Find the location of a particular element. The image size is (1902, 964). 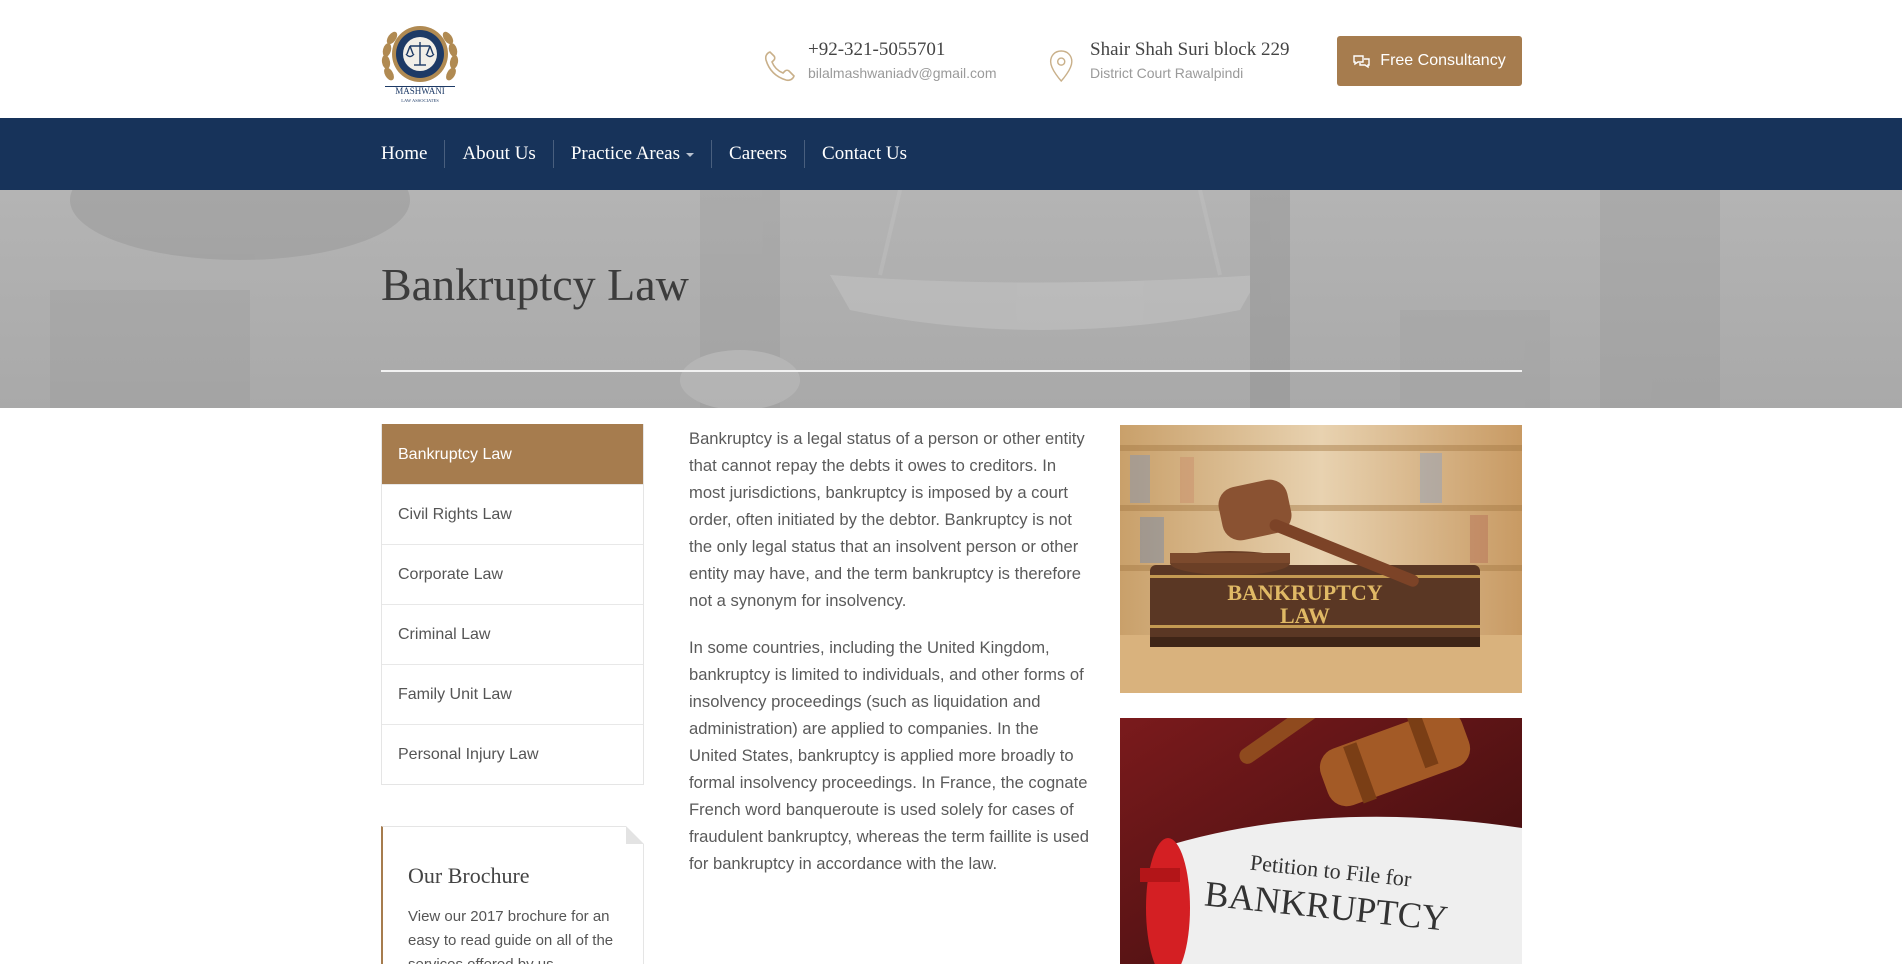

sidebar-item-label: Civil Rights Law is located at coordinates (455, 514).